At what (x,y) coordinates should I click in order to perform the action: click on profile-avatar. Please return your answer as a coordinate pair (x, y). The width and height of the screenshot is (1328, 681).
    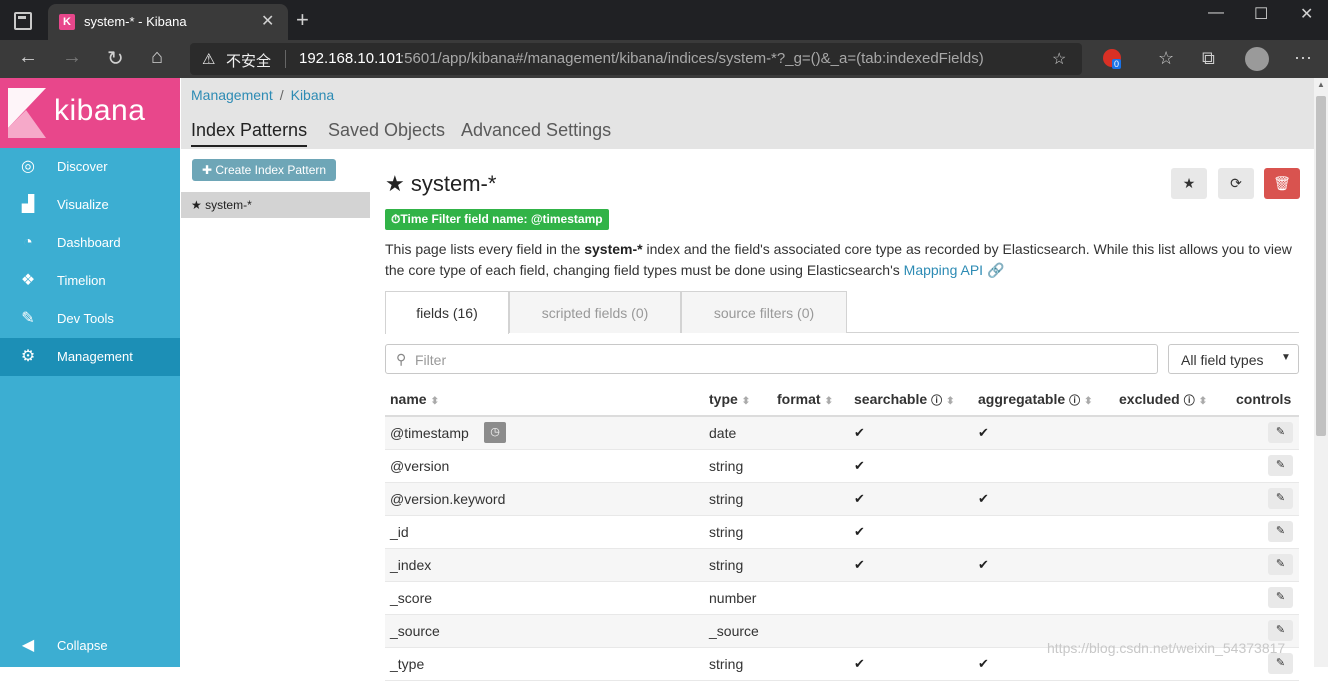
    Looking at the image, I should click on (1257, 59).